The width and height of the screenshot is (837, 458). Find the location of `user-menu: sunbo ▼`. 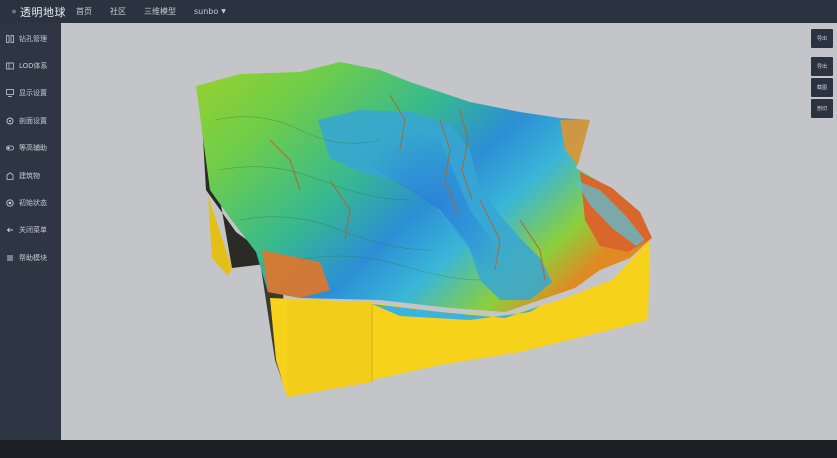

user-menu: sunbo ▼ is located at coordinates (210, 11).